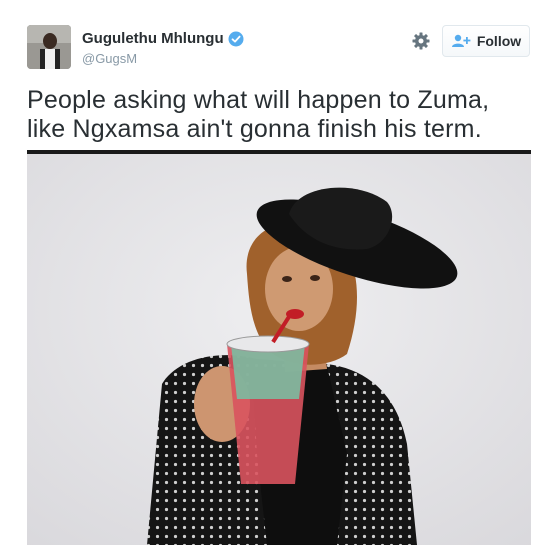 This screenshot has width=558, height=545. Describe the element at coordinates (499, 41) in the screenshot. I see `follow-label: Follow` at that location.